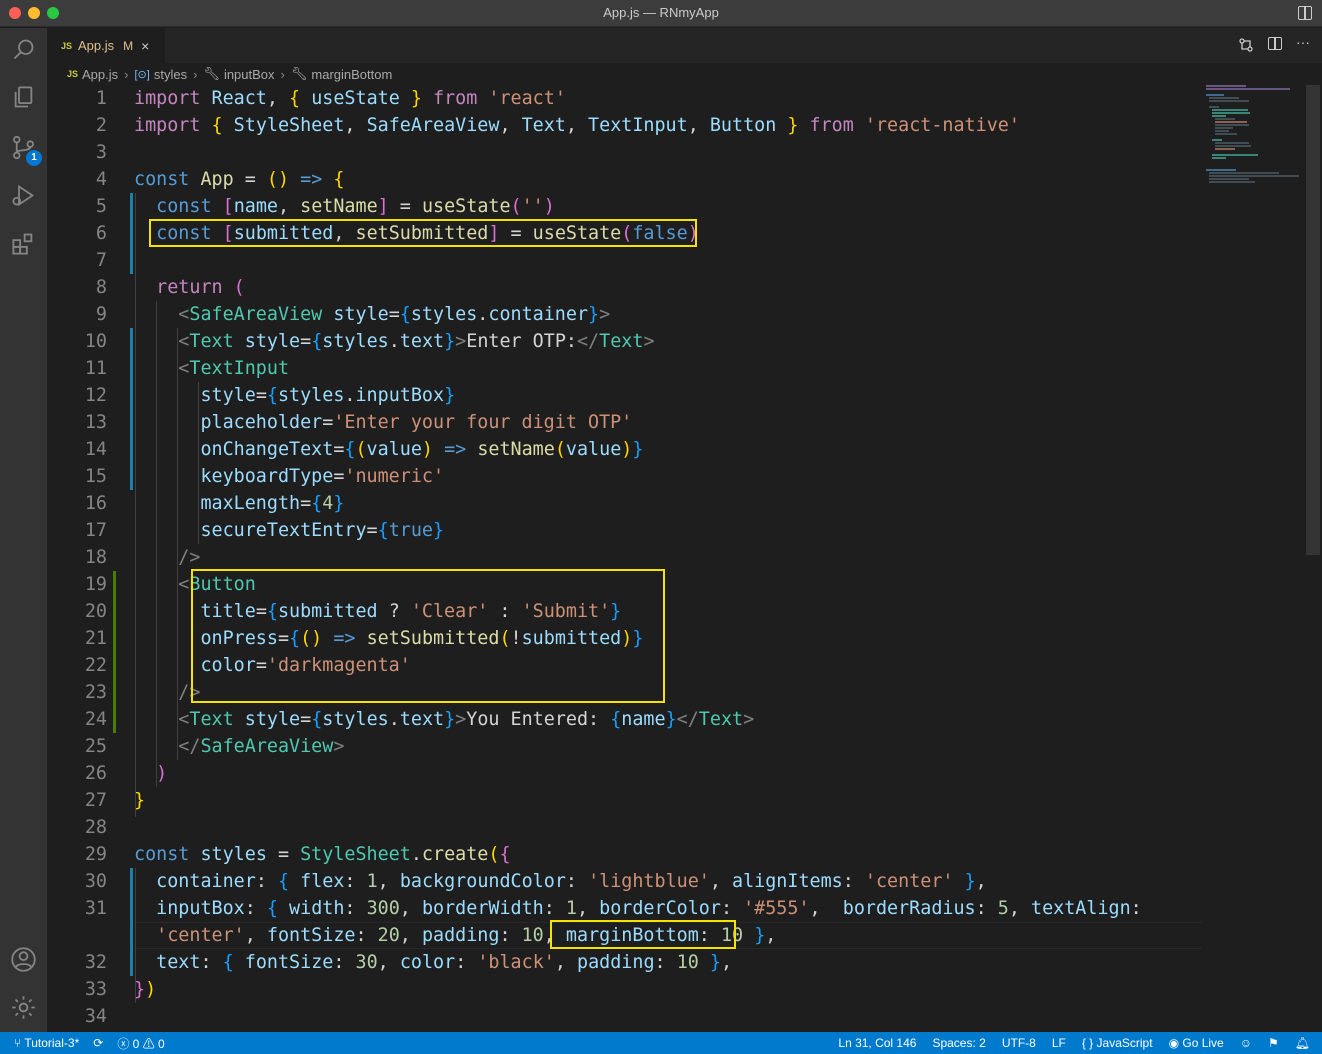 The image size is (1322, 1054). Describe the element at coordinates (95, 422) in the screenshot. I see `line-number: 13` at that location.